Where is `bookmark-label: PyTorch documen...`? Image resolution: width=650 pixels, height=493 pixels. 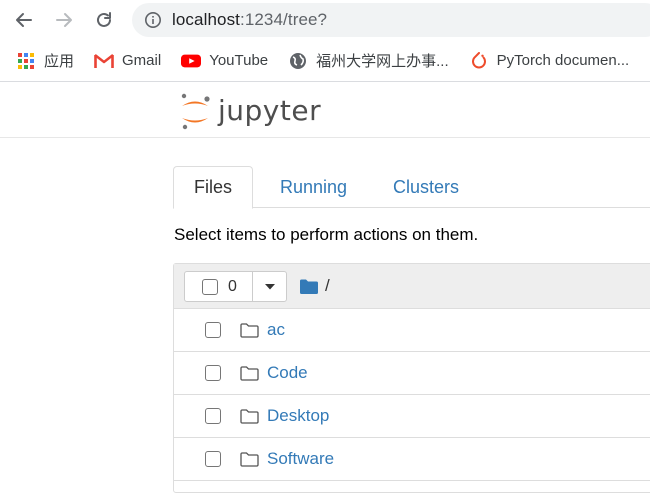
bookmark-label: PyTorch documen... is located at coordinates (563, 60).